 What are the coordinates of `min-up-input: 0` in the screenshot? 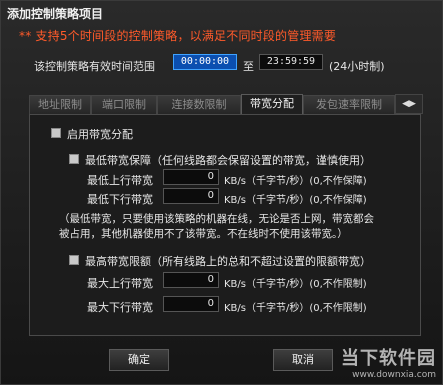 It's located at (191, 177).